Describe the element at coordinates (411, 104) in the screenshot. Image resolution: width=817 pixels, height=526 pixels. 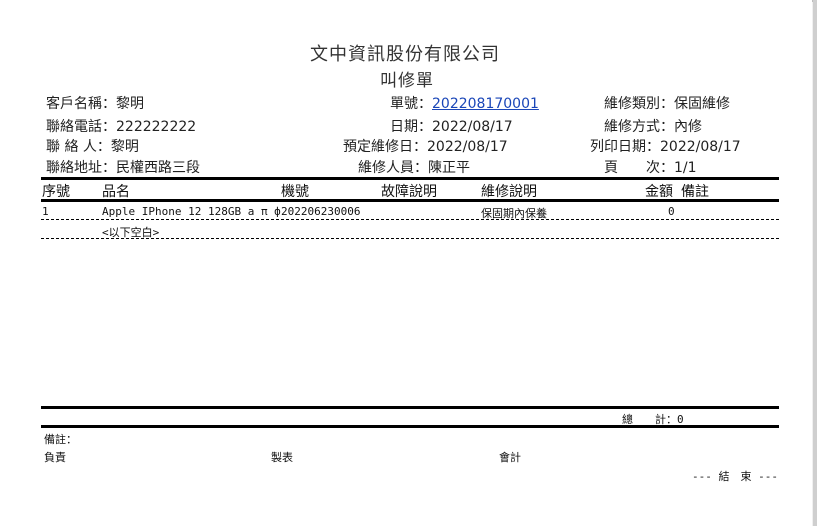
I see `order-no-label: 單號：` at that location.